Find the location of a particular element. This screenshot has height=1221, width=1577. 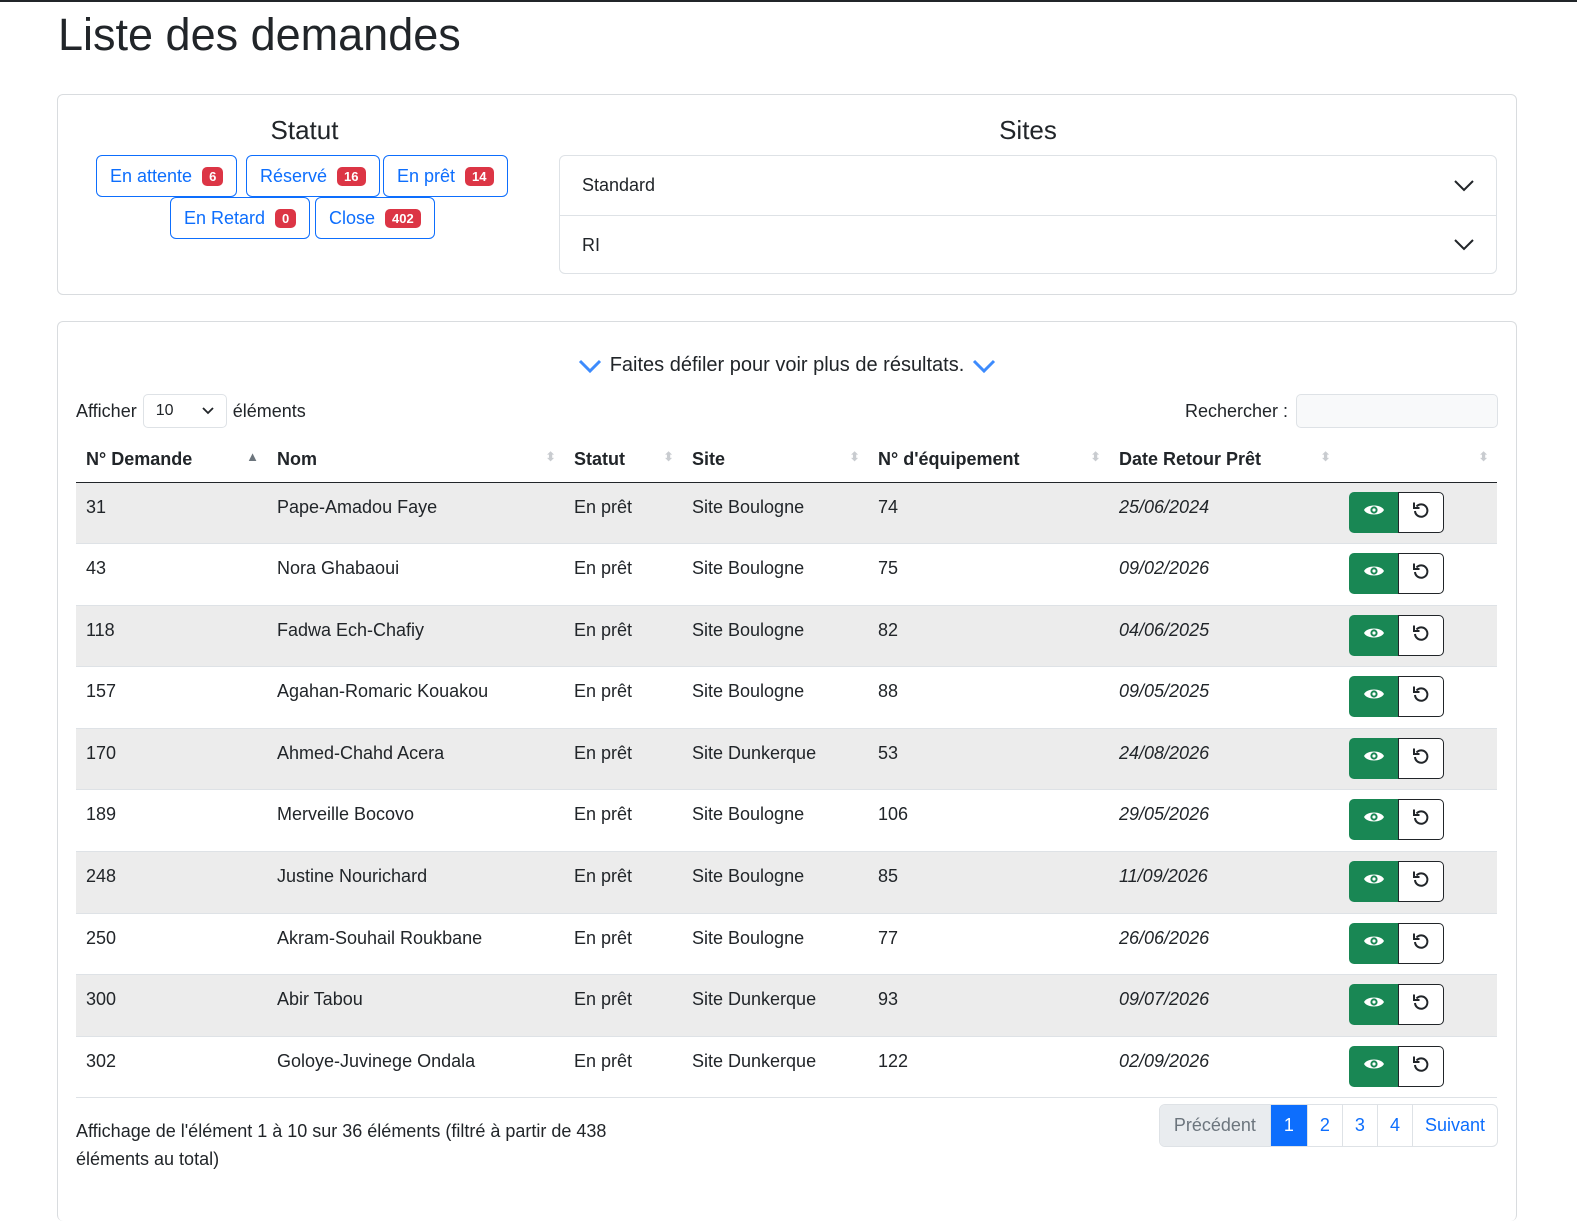

site-accordion-standard: Standard is located at coordinates (1028, 185).